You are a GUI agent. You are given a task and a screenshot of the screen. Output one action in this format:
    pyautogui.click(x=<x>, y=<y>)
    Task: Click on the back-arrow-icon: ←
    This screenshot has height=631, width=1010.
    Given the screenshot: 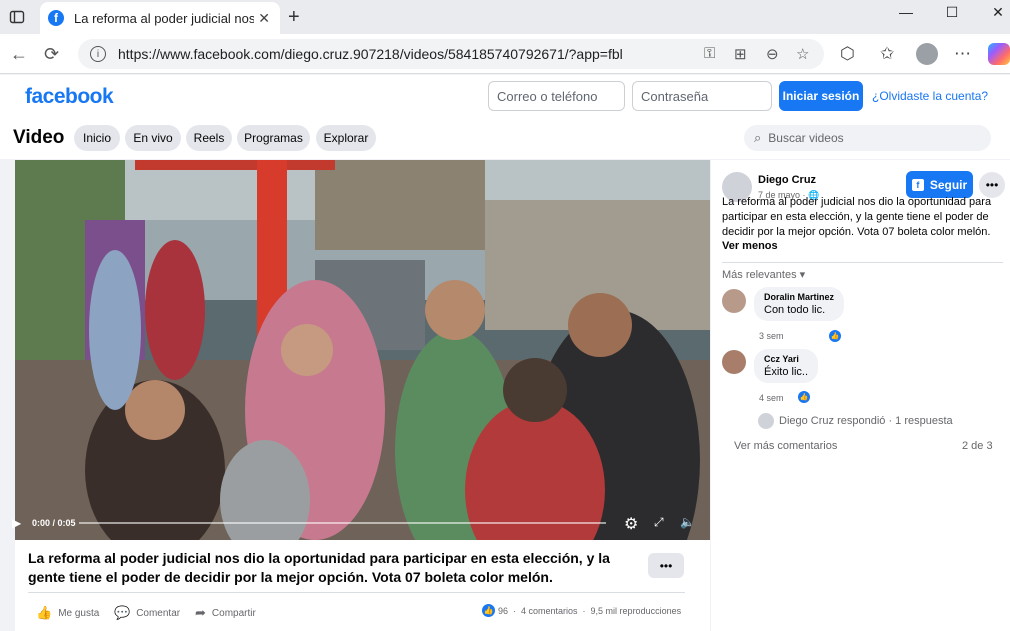 What is the action you would take?
    pyautogui.click(x=19, y=54)
    